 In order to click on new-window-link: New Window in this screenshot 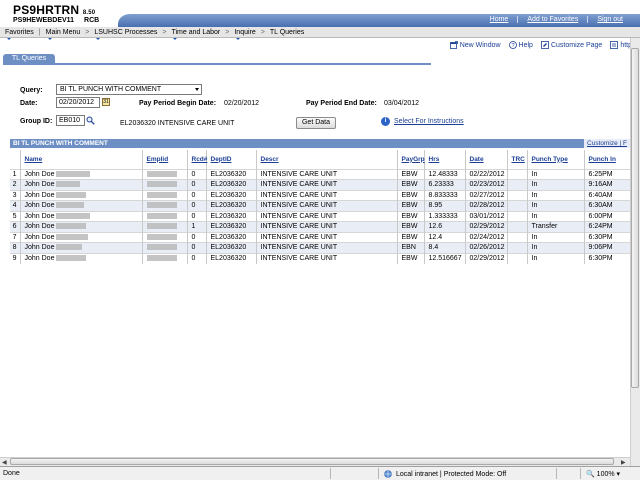, I will do `click(475, 45)`.